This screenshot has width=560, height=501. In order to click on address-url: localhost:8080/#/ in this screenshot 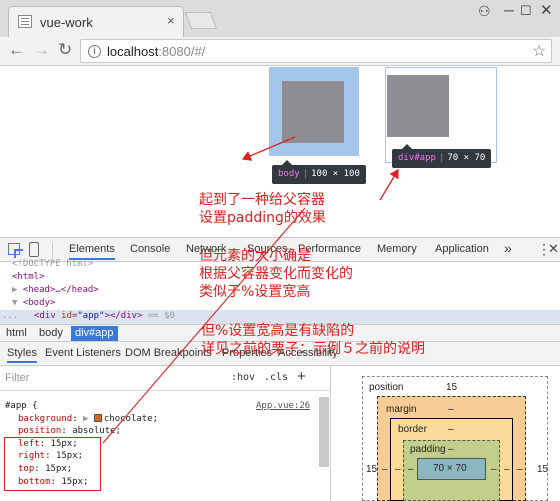, I will do `click(156, 51)`.